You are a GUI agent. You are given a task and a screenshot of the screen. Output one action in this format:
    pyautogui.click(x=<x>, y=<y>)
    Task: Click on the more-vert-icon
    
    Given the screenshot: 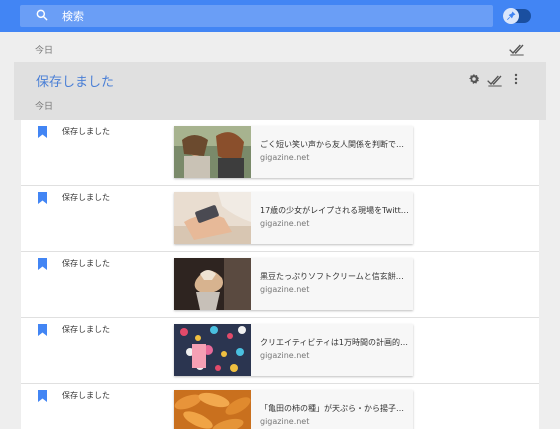 What is the action you would take?
    pyautogui.click(x=516, y=79)
    